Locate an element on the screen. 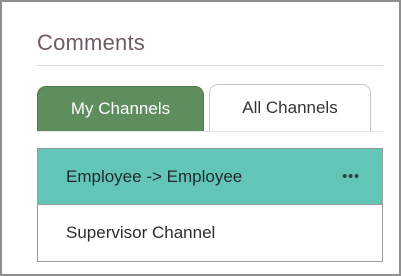  panel-title: Comments is located at coordinates (91, 42).